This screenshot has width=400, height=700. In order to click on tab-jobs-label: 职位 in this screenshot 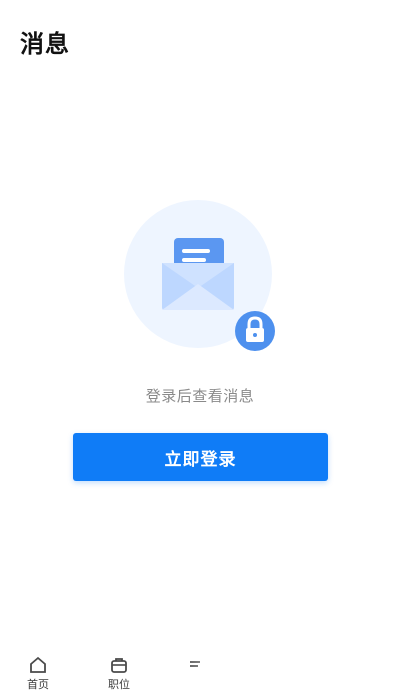, I will do `click(119, 684)`.